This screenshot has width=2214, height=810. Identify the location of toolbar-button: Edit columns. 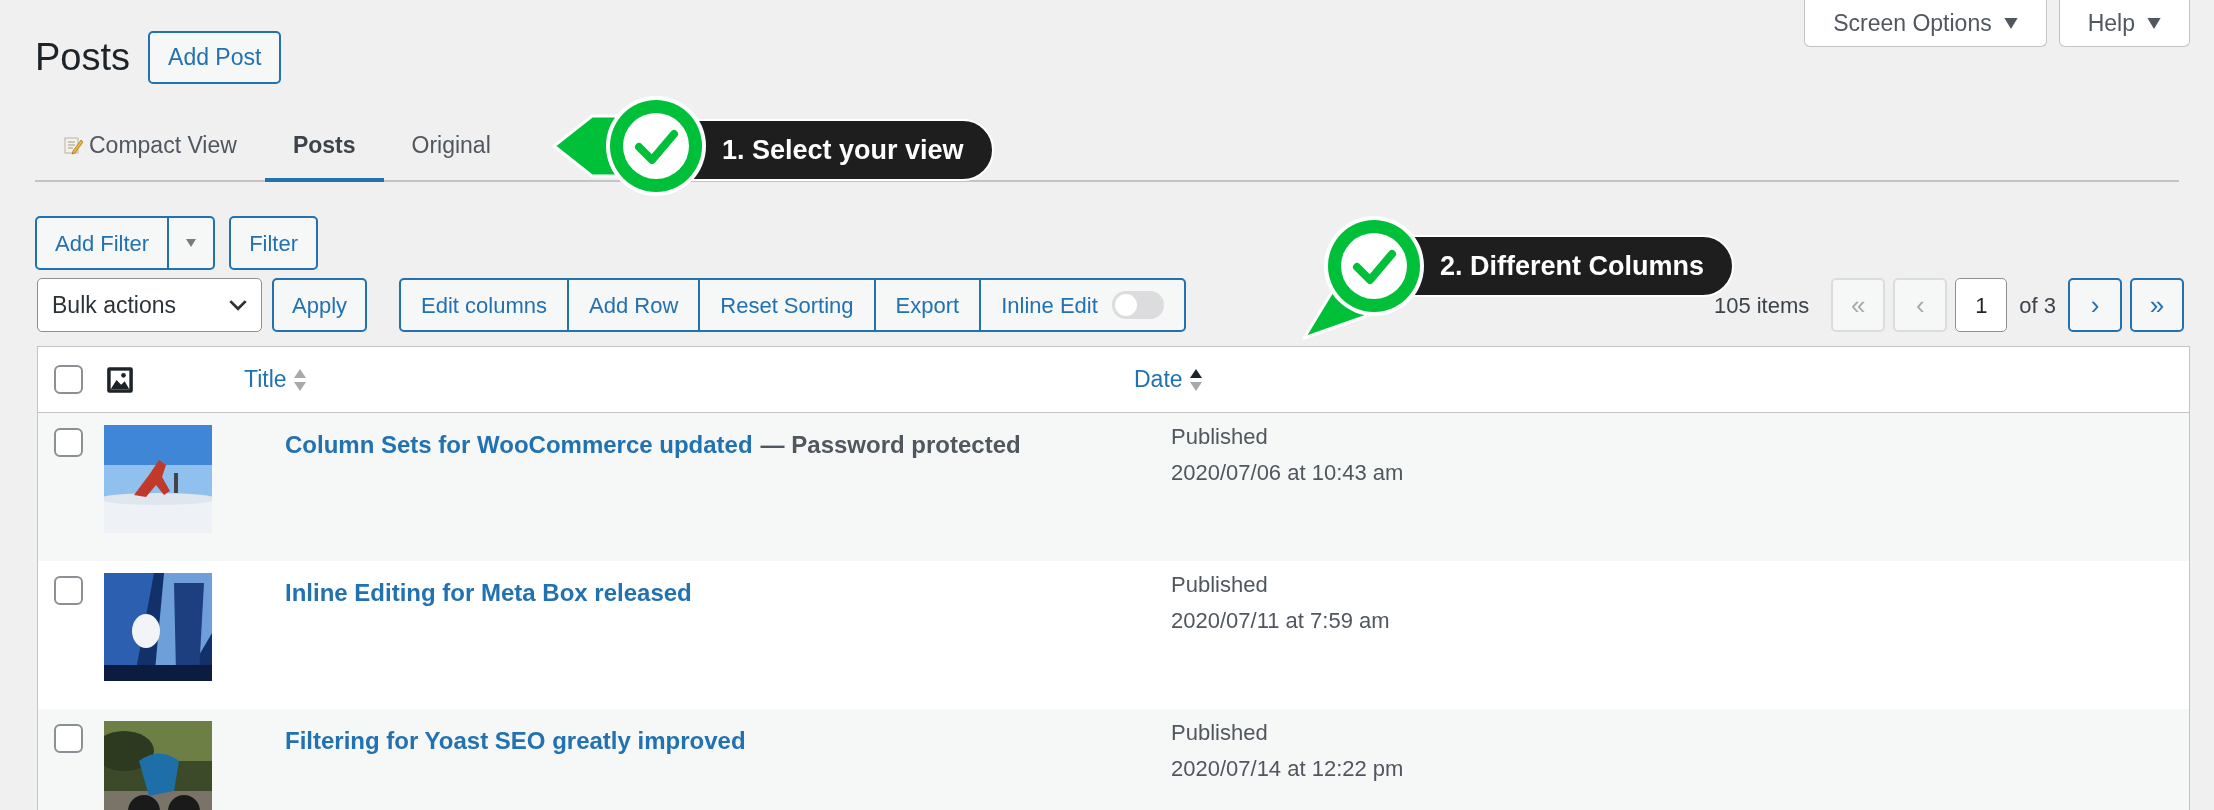
(484, 305).